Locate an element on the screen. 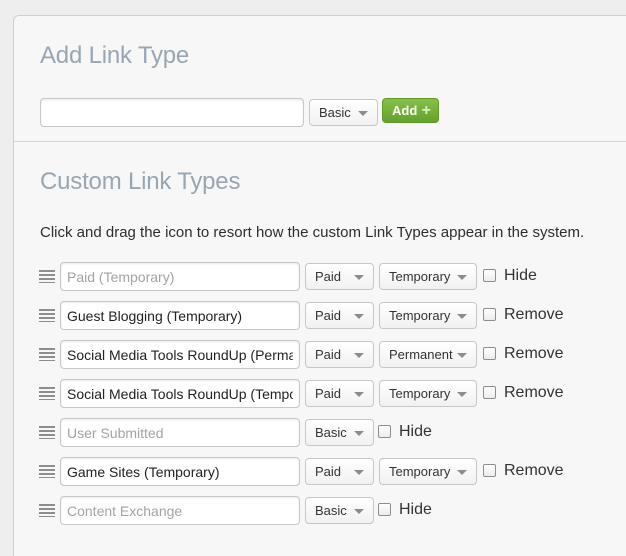 The width and height of the screenshot is (626, 556). add-link-type-heading: Add Link Type is located at coordinates (115, 55).